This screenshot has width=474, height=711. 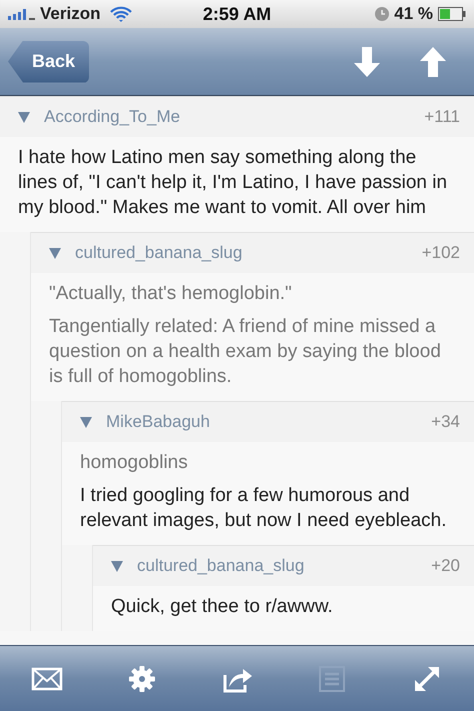 I want to click on comment-author: MikeBabaguh, so click(x=269, y=422).